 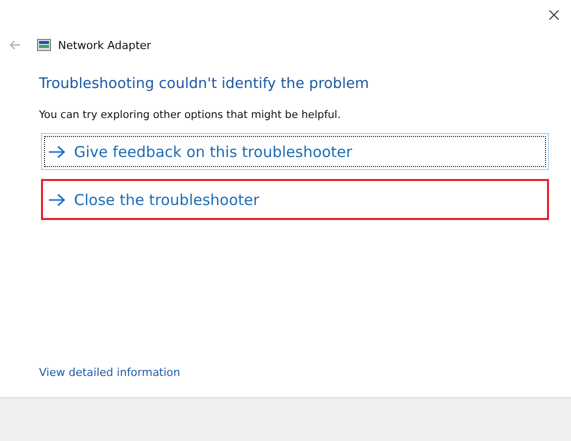 What do you see at coordinates (190, 115) in the screenshot?
I see `description-text: You can try exploring other options that might be helpful.` at bounding box center [190, 115].